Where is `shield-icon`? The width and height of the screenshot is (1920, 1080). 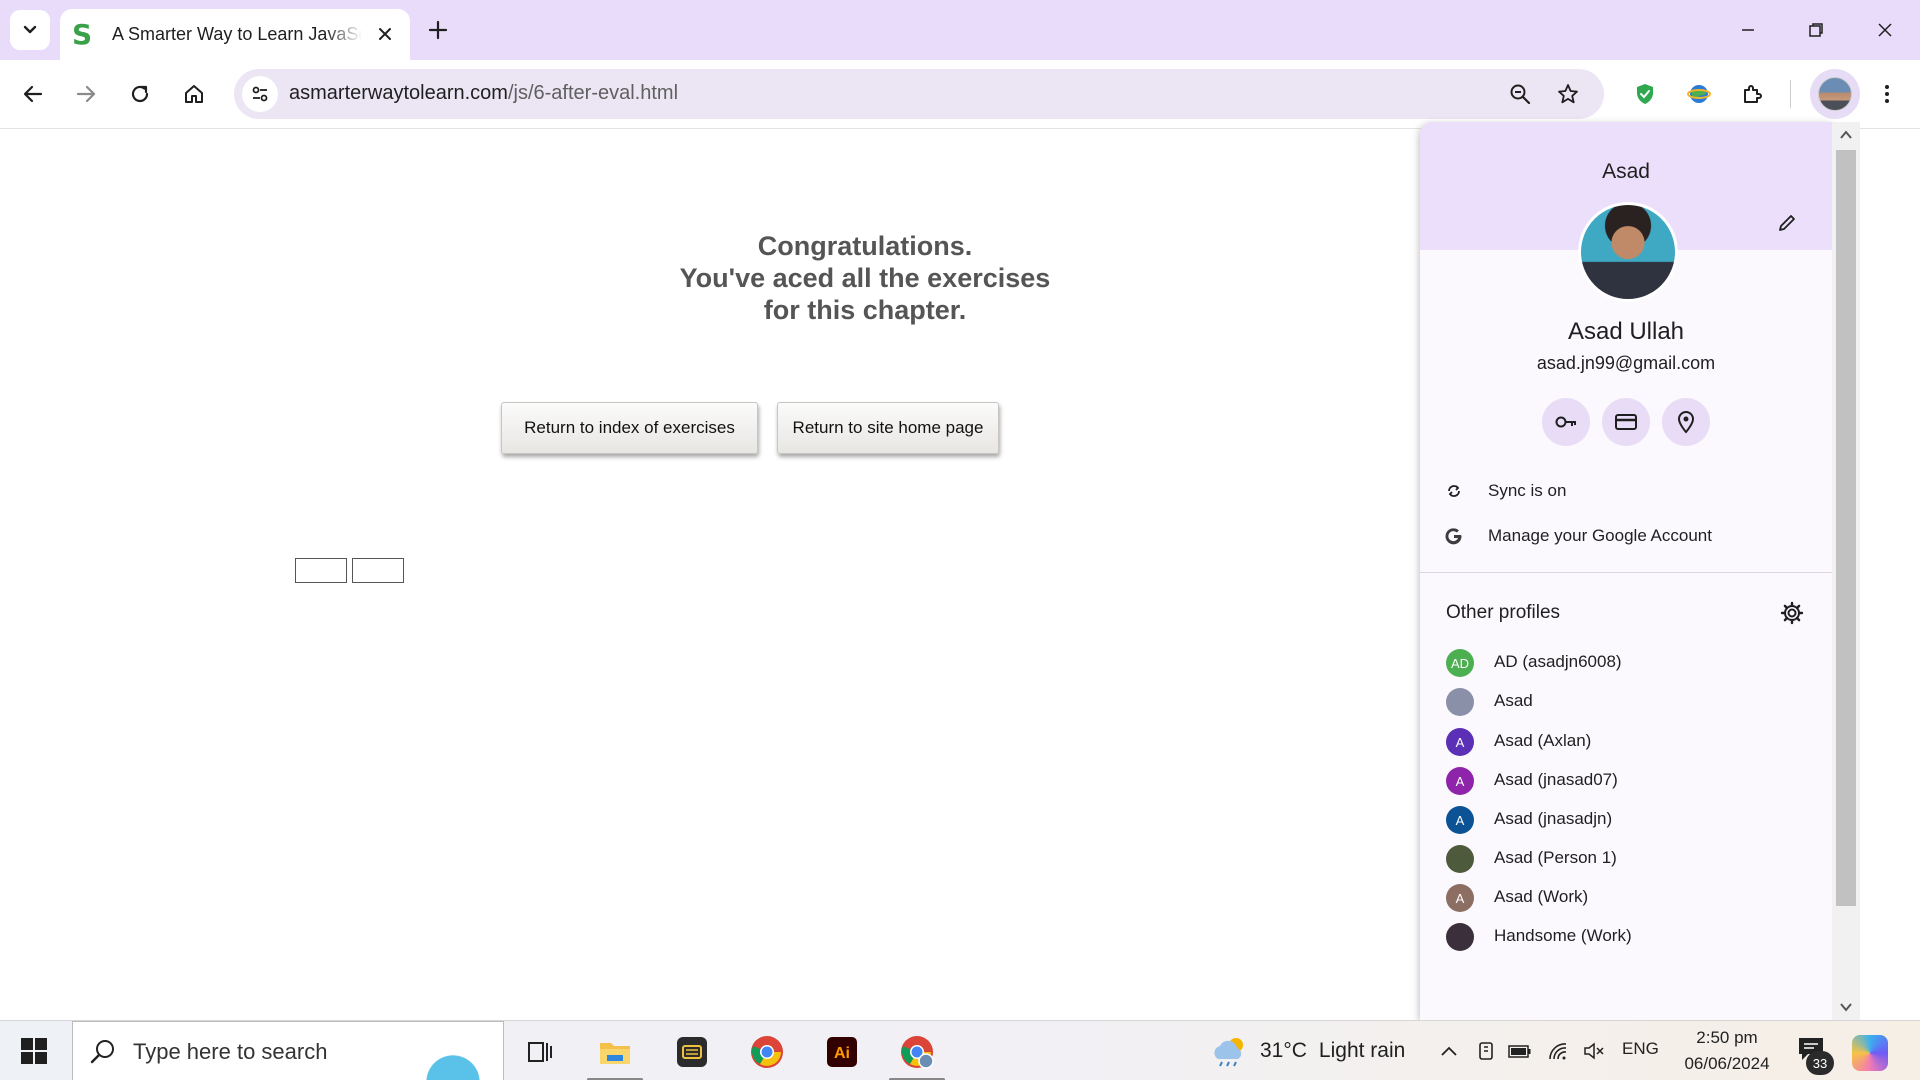 shield-icon is located at coordinates (1645, 94).